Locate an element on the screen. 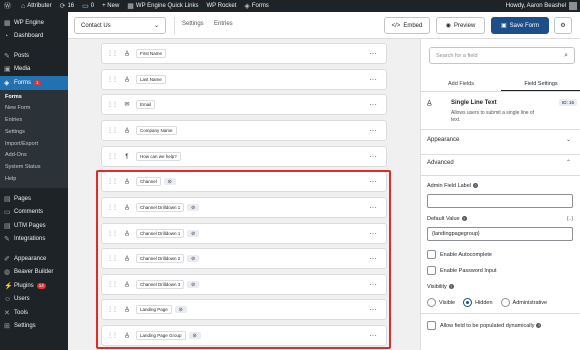  sidebar-item-plugins: ⚡ Plugins 14 is located at coordinates (34, 286).